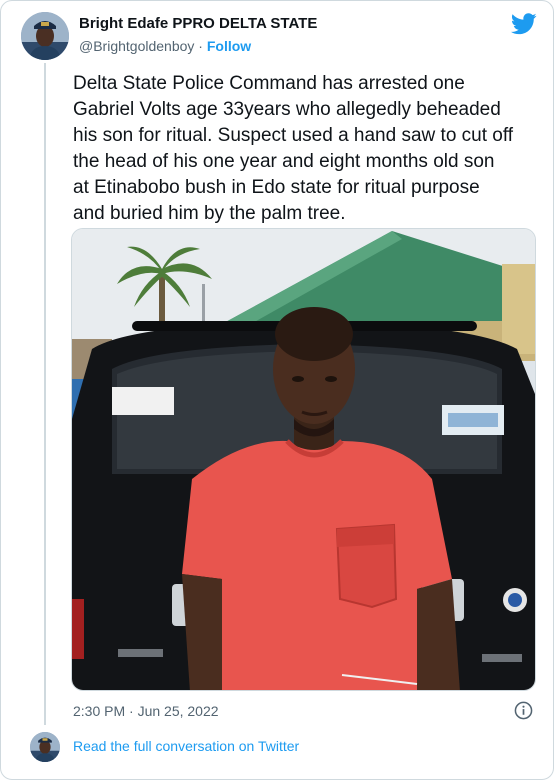  Describe the element at coordinates (229, 46) in the screenshot. I see `follow-button: Follow` at that location.